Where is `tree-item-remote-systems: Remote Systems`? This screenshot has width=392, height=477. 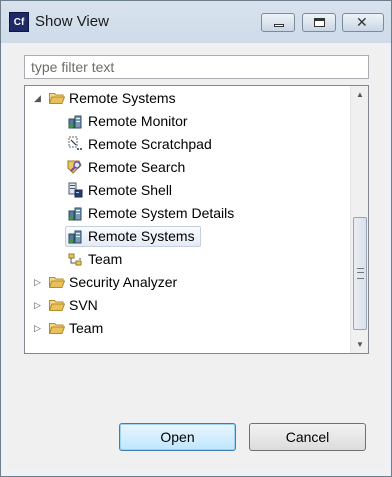
tree-item-remote-systems: Remote Systems is located at coordinates (185, 236).